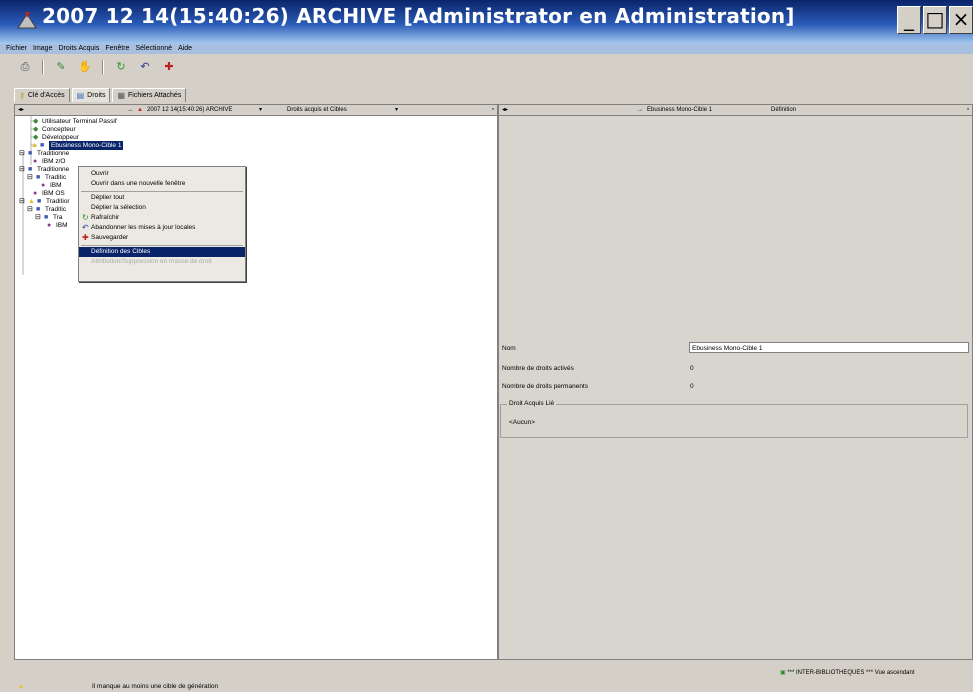  I want to click on tab-fichiers-attaches: ▦ Fichiers Attachés, so click(149, 95).